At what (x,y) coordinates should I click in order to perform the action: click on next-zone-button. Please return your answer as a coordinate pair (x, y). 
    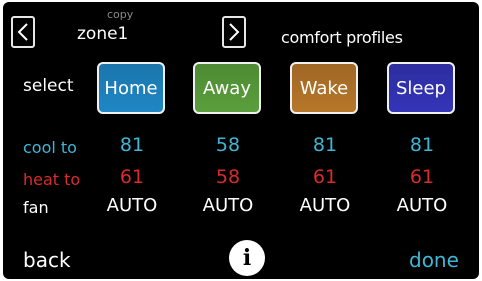
    Looking at the image, I should click on (234, 32).